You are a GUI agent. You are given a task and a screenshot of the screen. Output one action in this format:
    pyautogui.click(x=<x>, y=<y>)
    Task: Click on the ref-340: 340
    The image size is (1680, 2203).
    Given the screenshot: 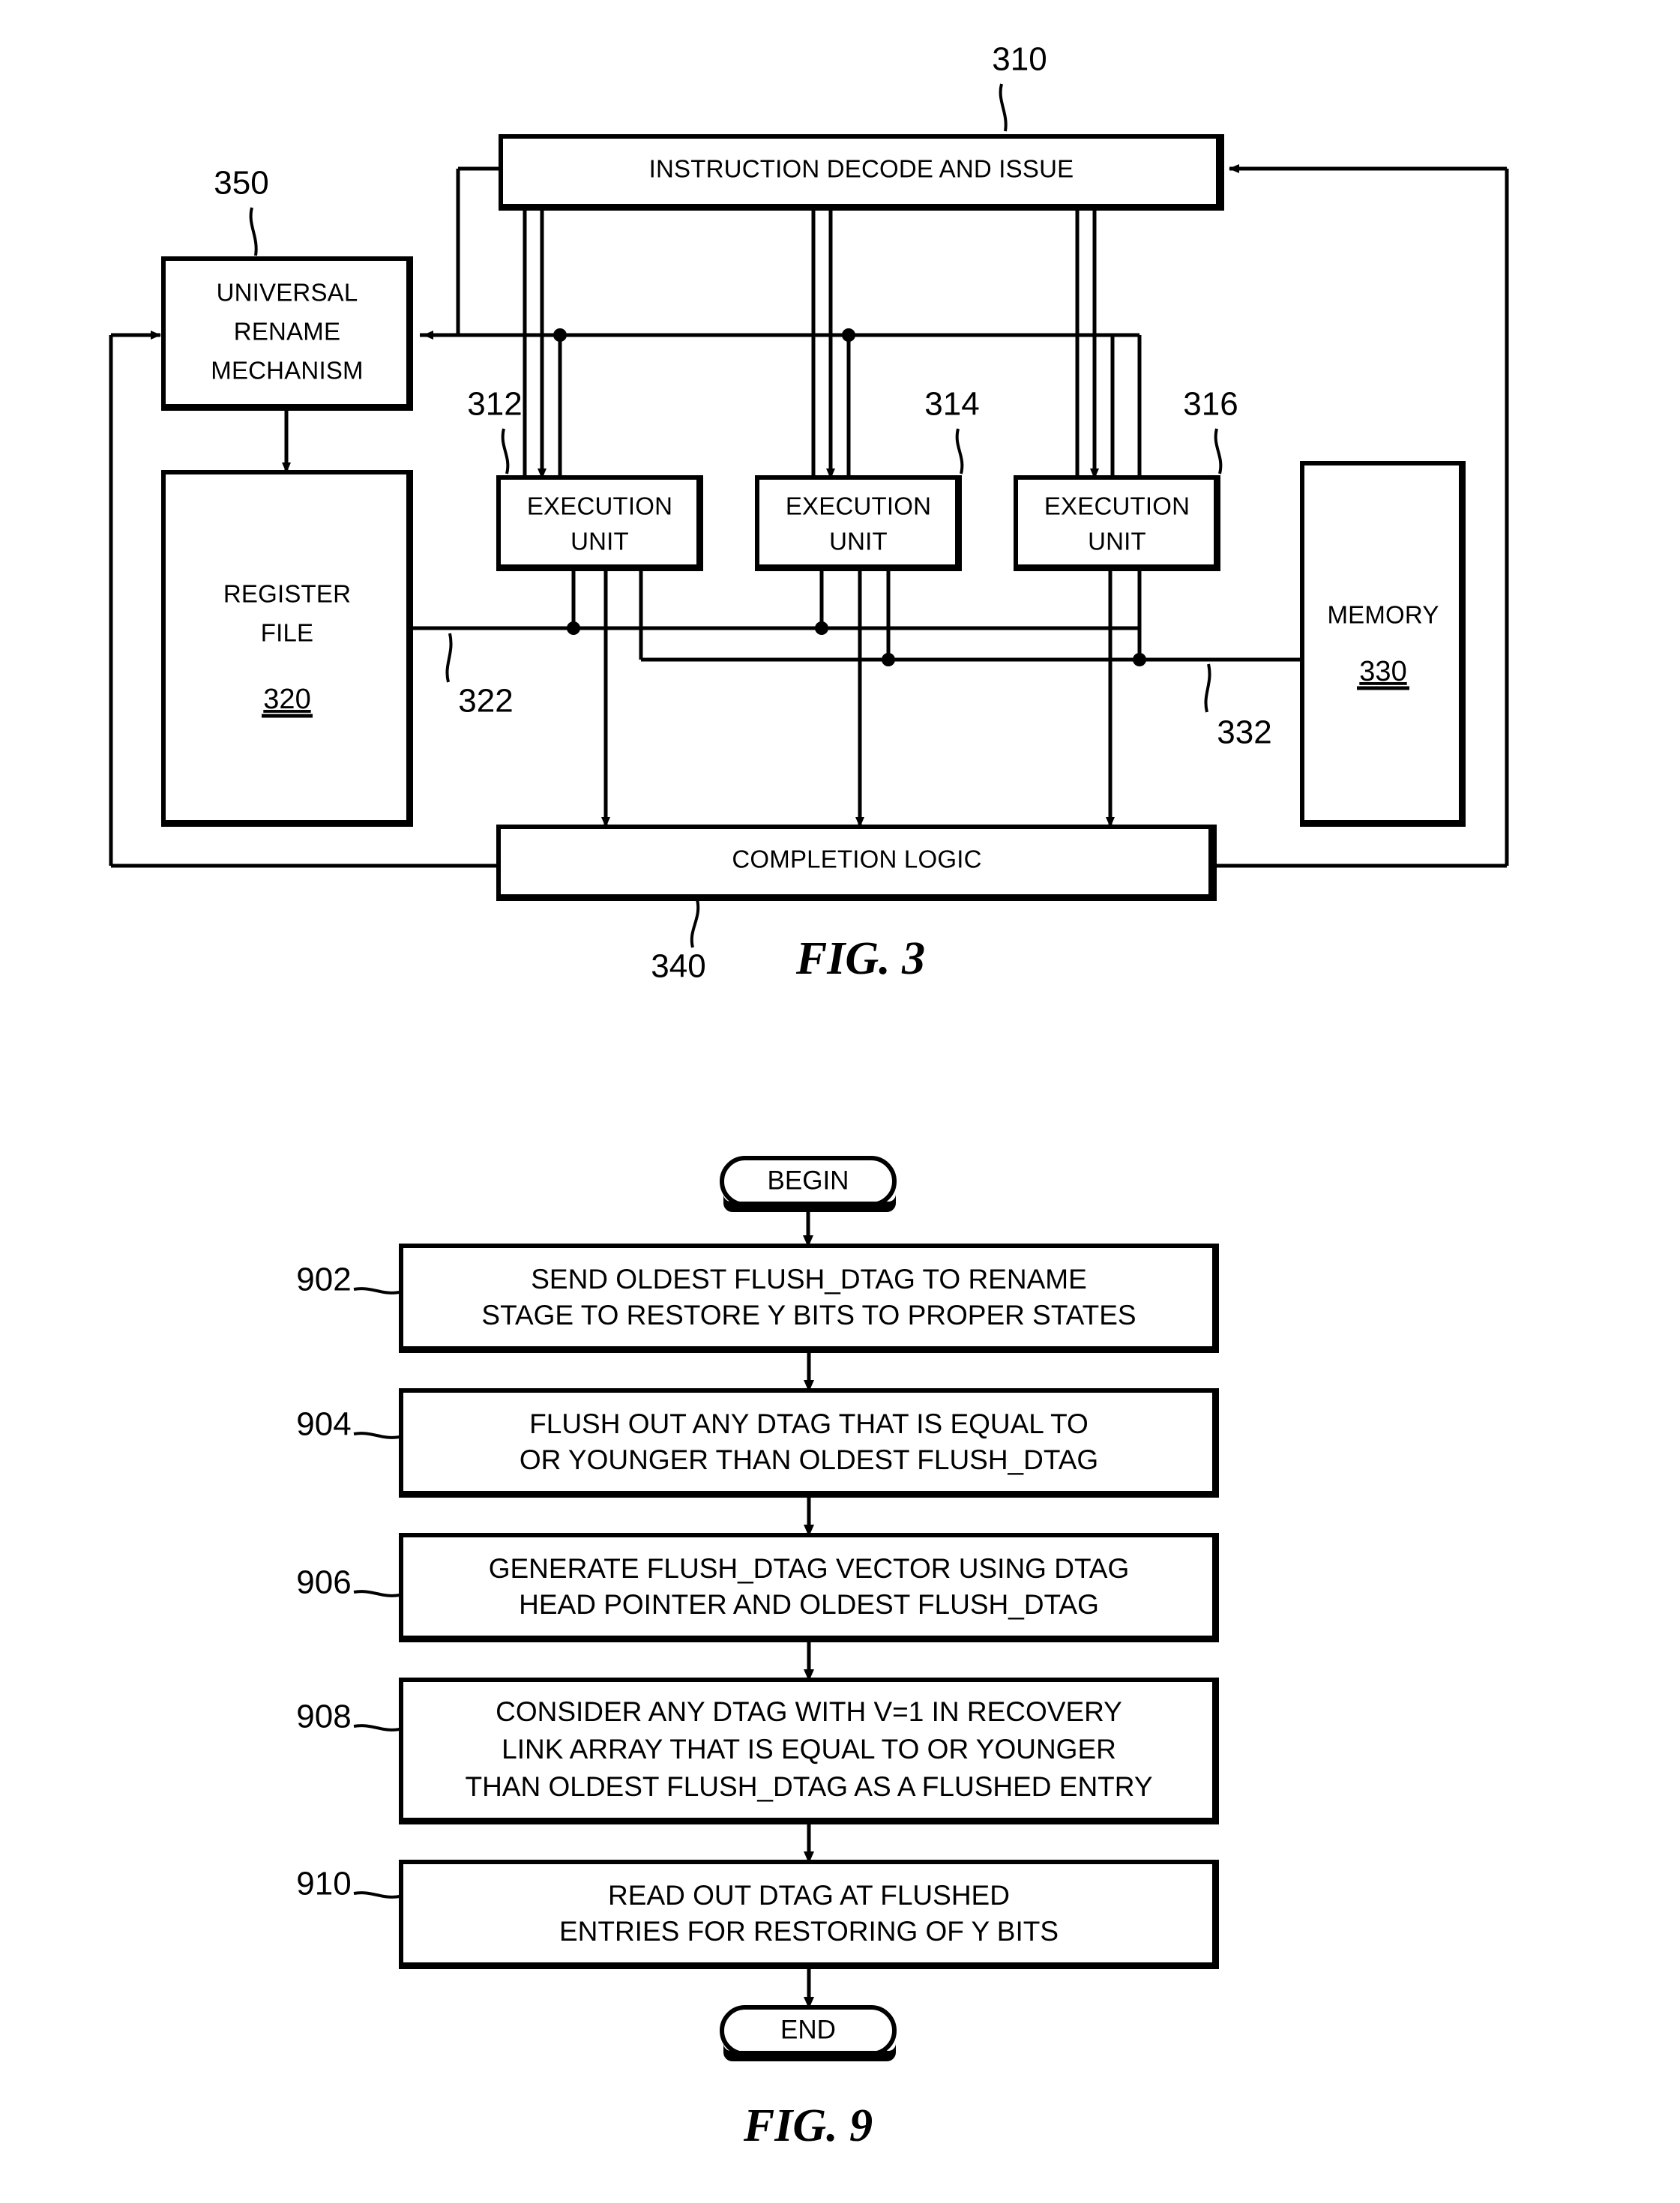 What is the action you would take?
    pyautogui.click(x=678, y=942)
    